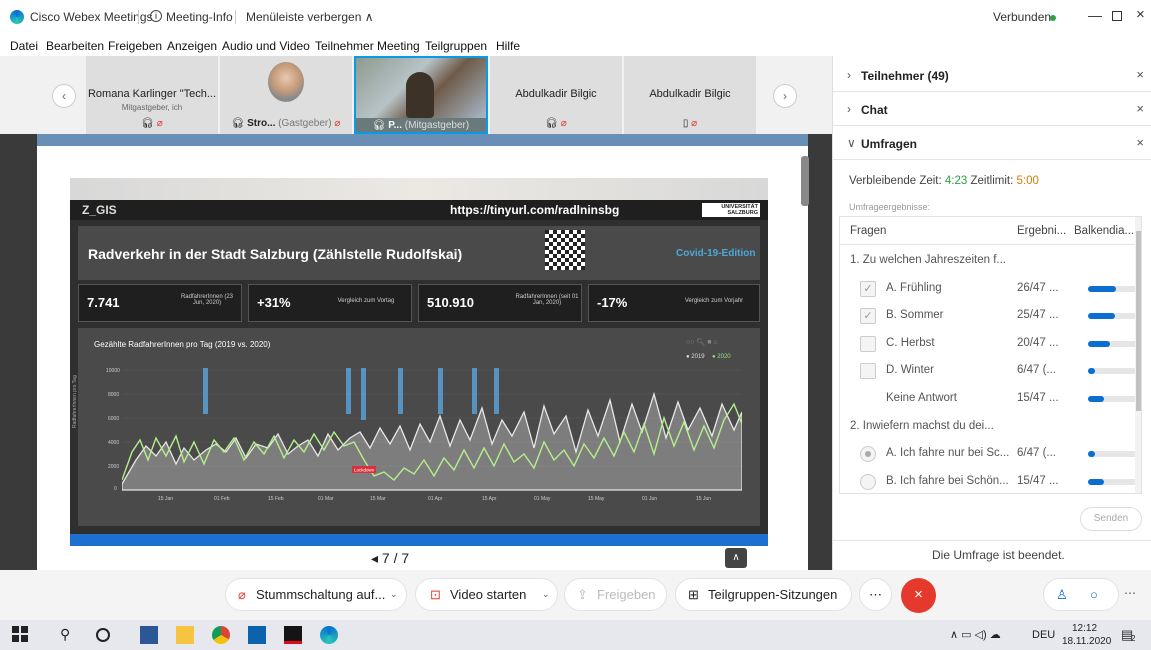 This screenshot has height=650, width=1151. Describe the element at coordinates (868, 231) in the screenshot. I see `col-questions: Fragen` at that location.